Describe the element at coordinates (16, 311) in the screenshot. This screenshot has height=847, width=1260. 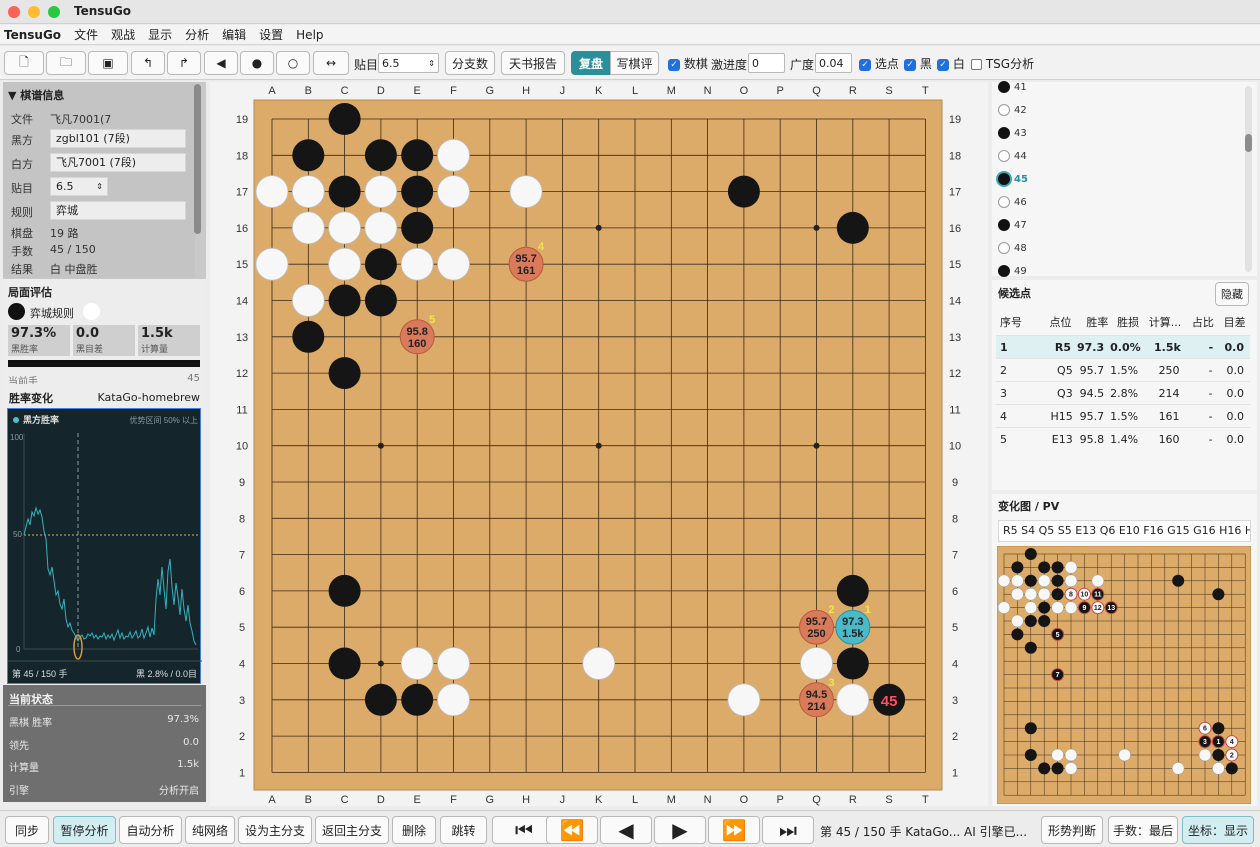
I see `black-stone-icon` at that location.